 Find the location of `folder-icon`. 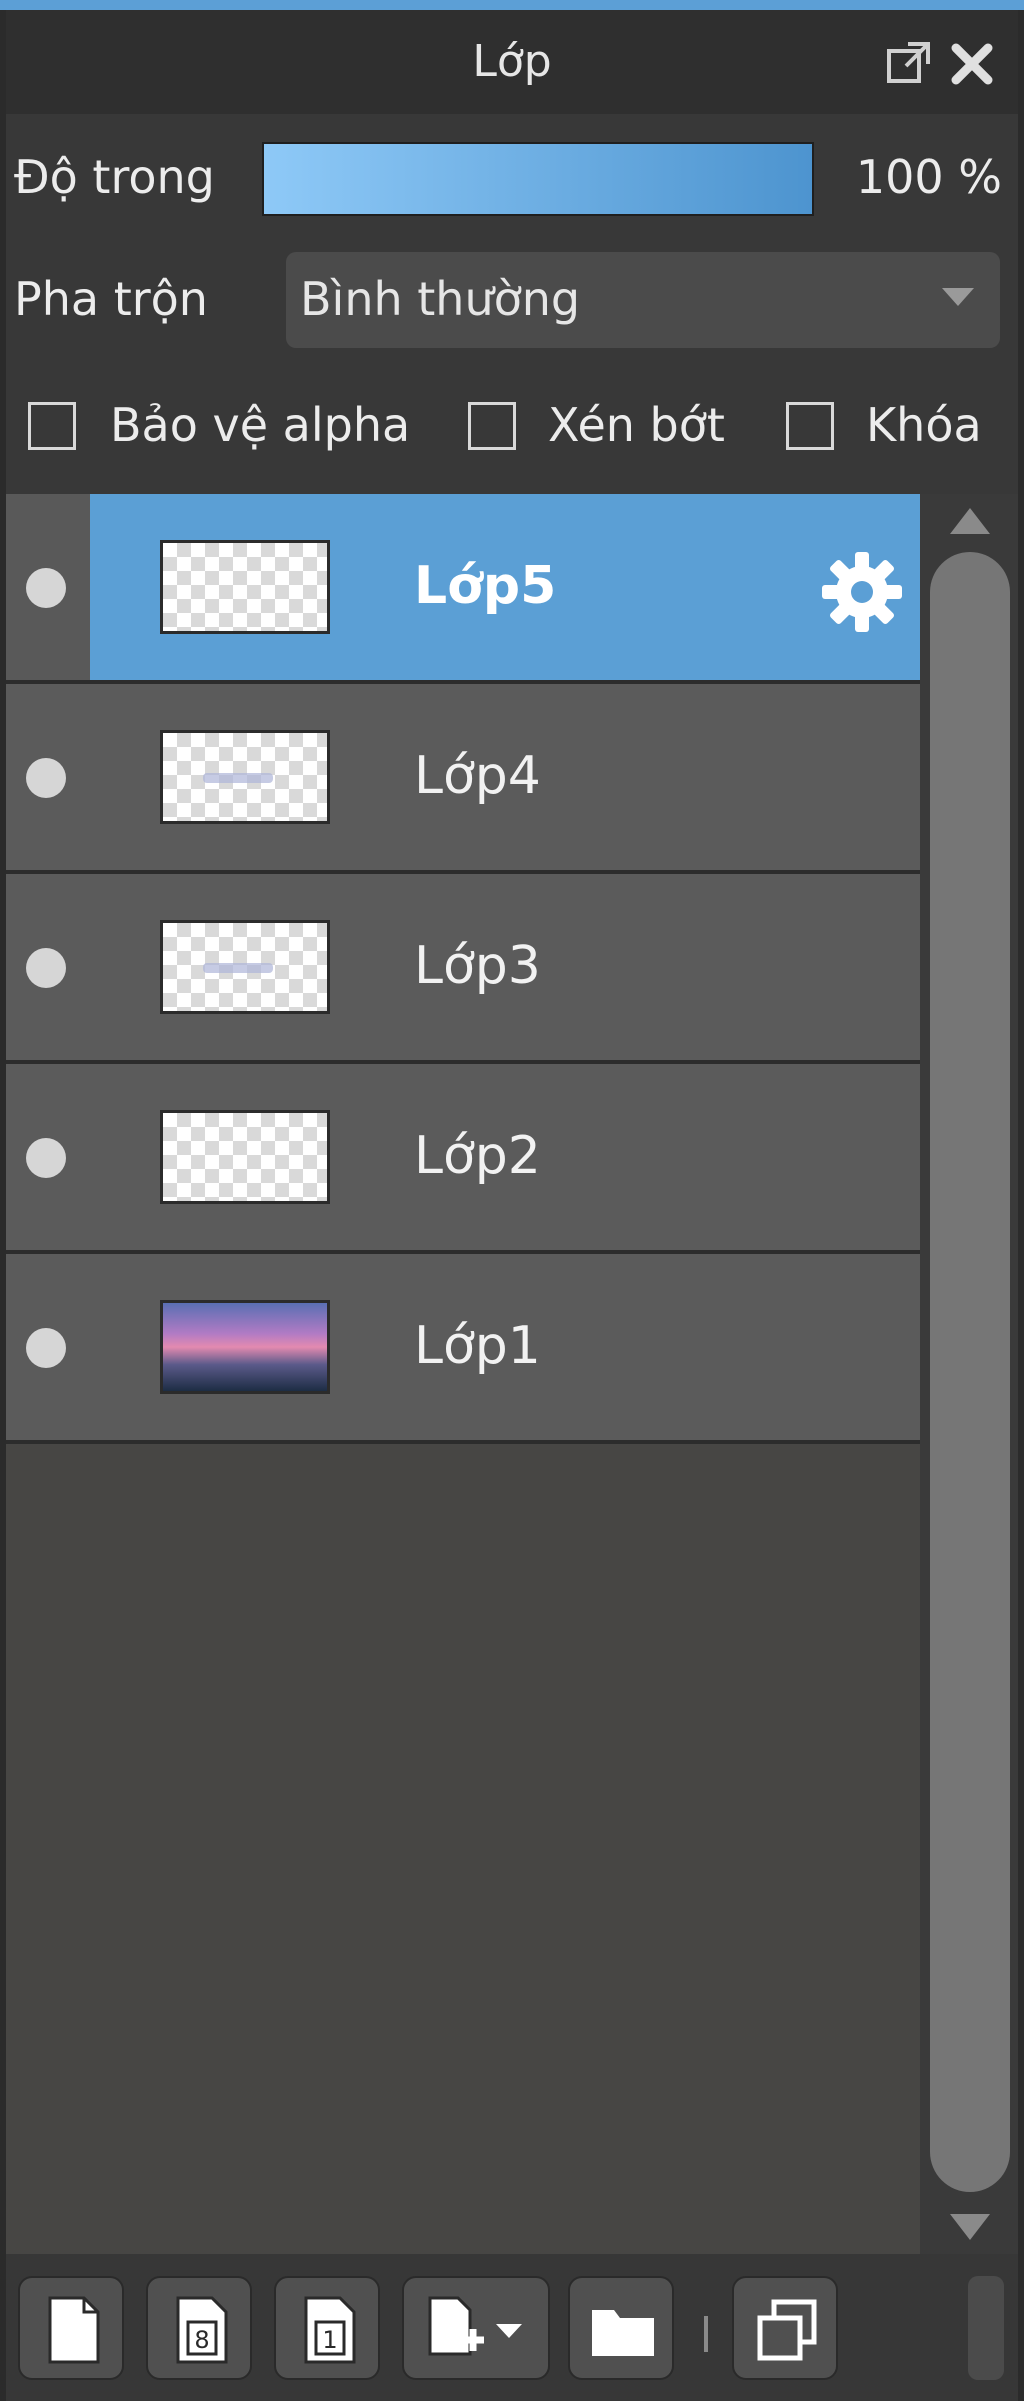

folder-icon is located at coordinates (623, 2333).